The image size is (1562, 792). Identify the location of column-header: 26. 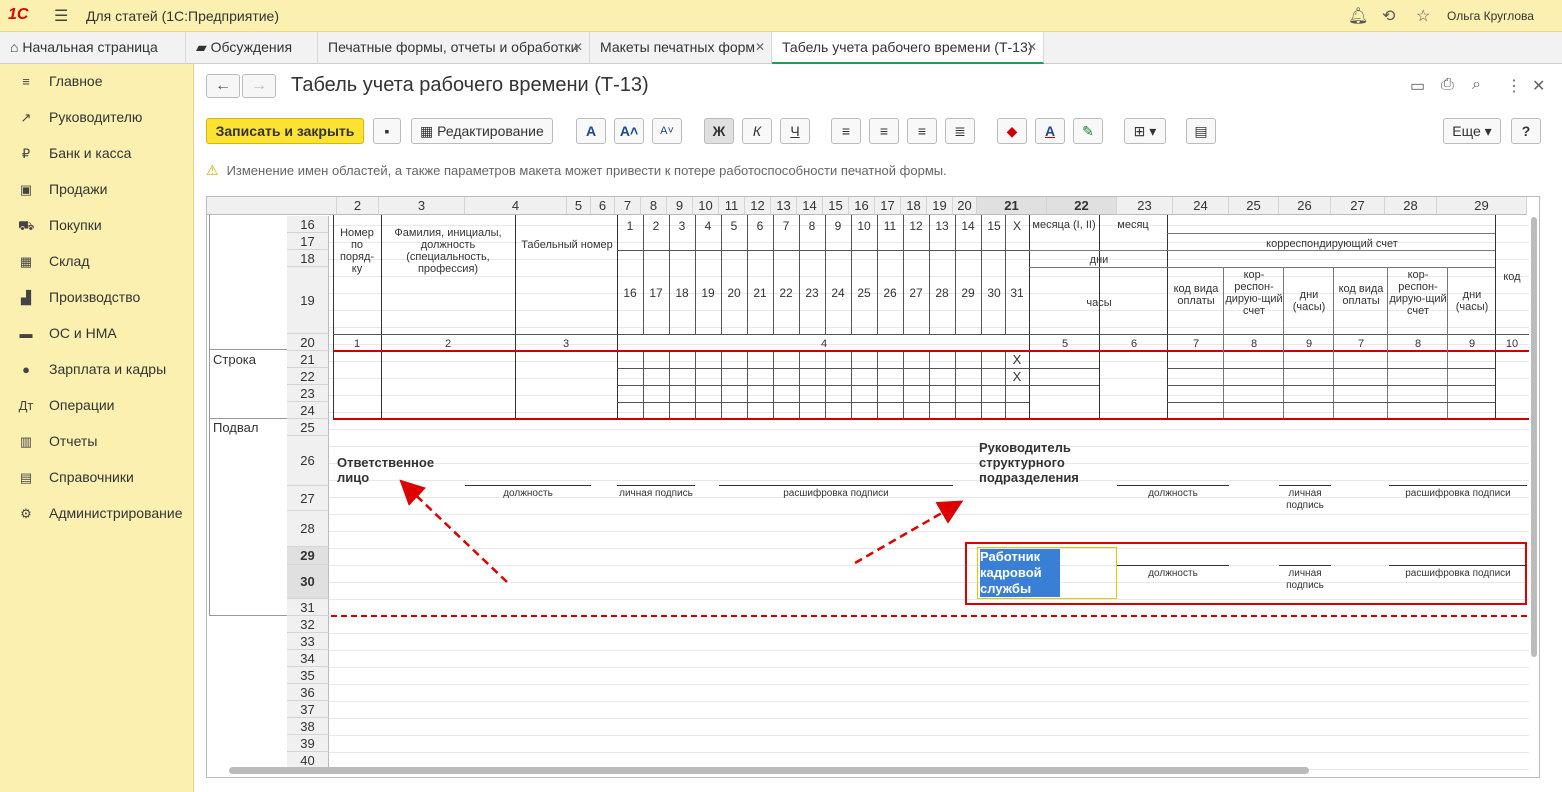
(1305, 206).